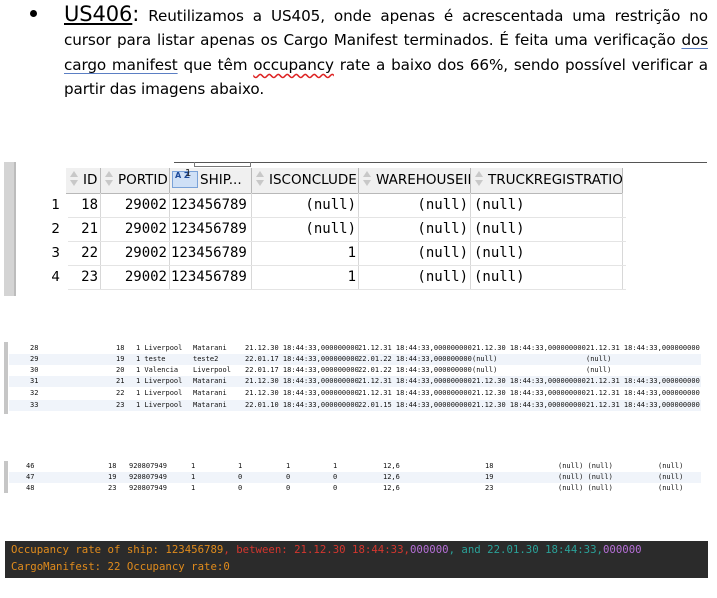 This screenshot has height=598, width=717. What do you see at coordinates (34, 405) in the screenshot?
I see `row-number: 33` at bounding box center [34, 405].